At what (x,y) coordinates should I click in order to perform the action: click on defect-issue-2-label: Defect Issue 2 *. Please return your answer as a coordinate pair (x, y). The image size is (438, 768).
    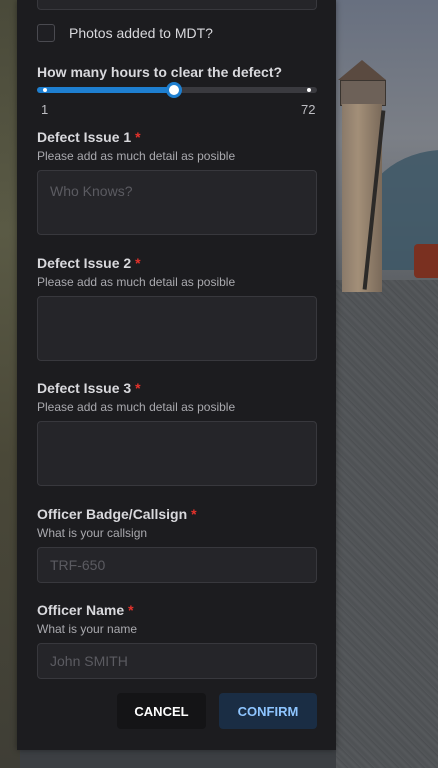
    Looking at the image, I should click on (177, 263).